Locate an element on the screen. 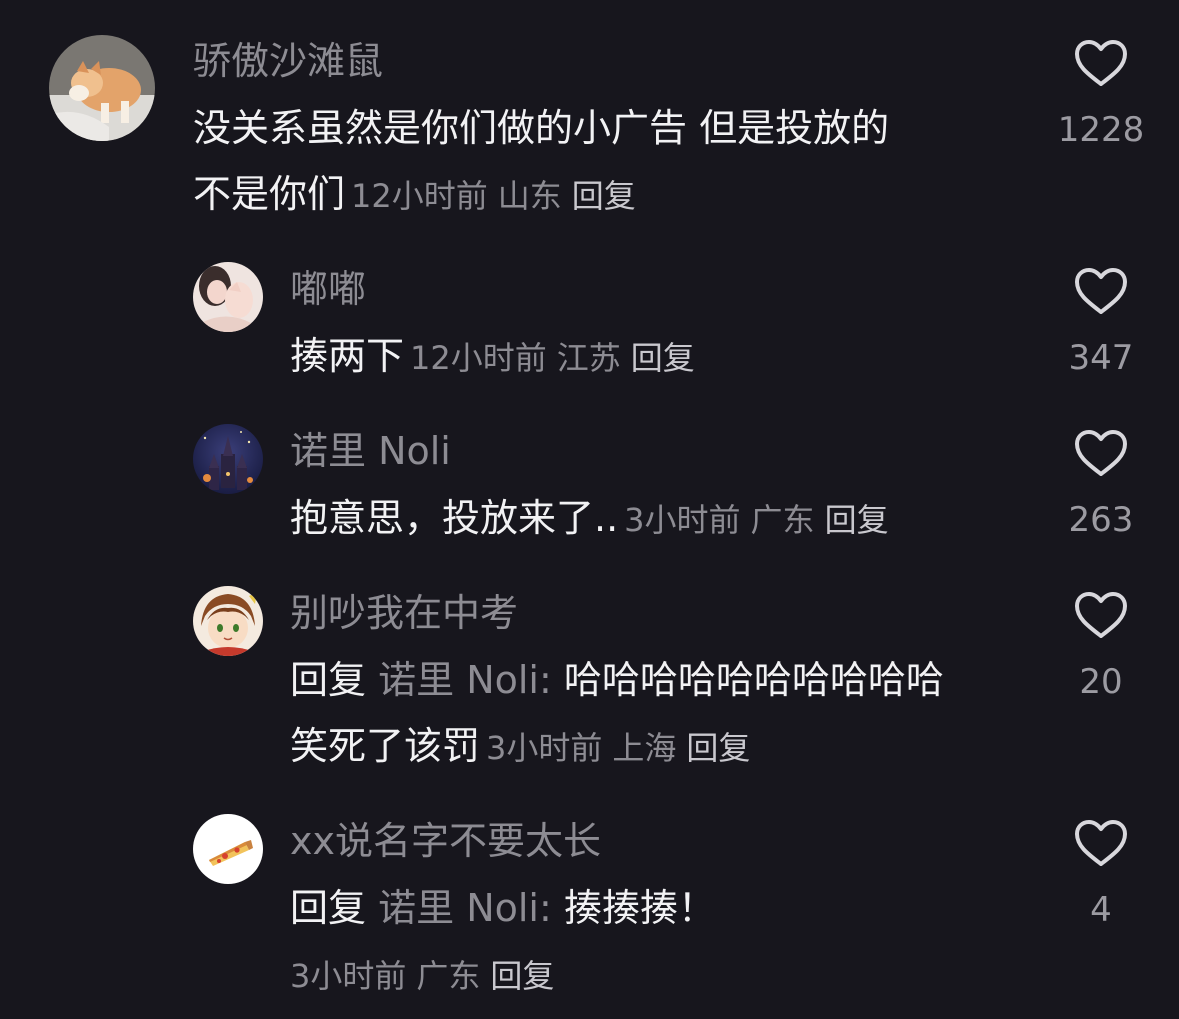 This screenshot has width=1179, height=1019. avatar is located at coordinates (228, 849).